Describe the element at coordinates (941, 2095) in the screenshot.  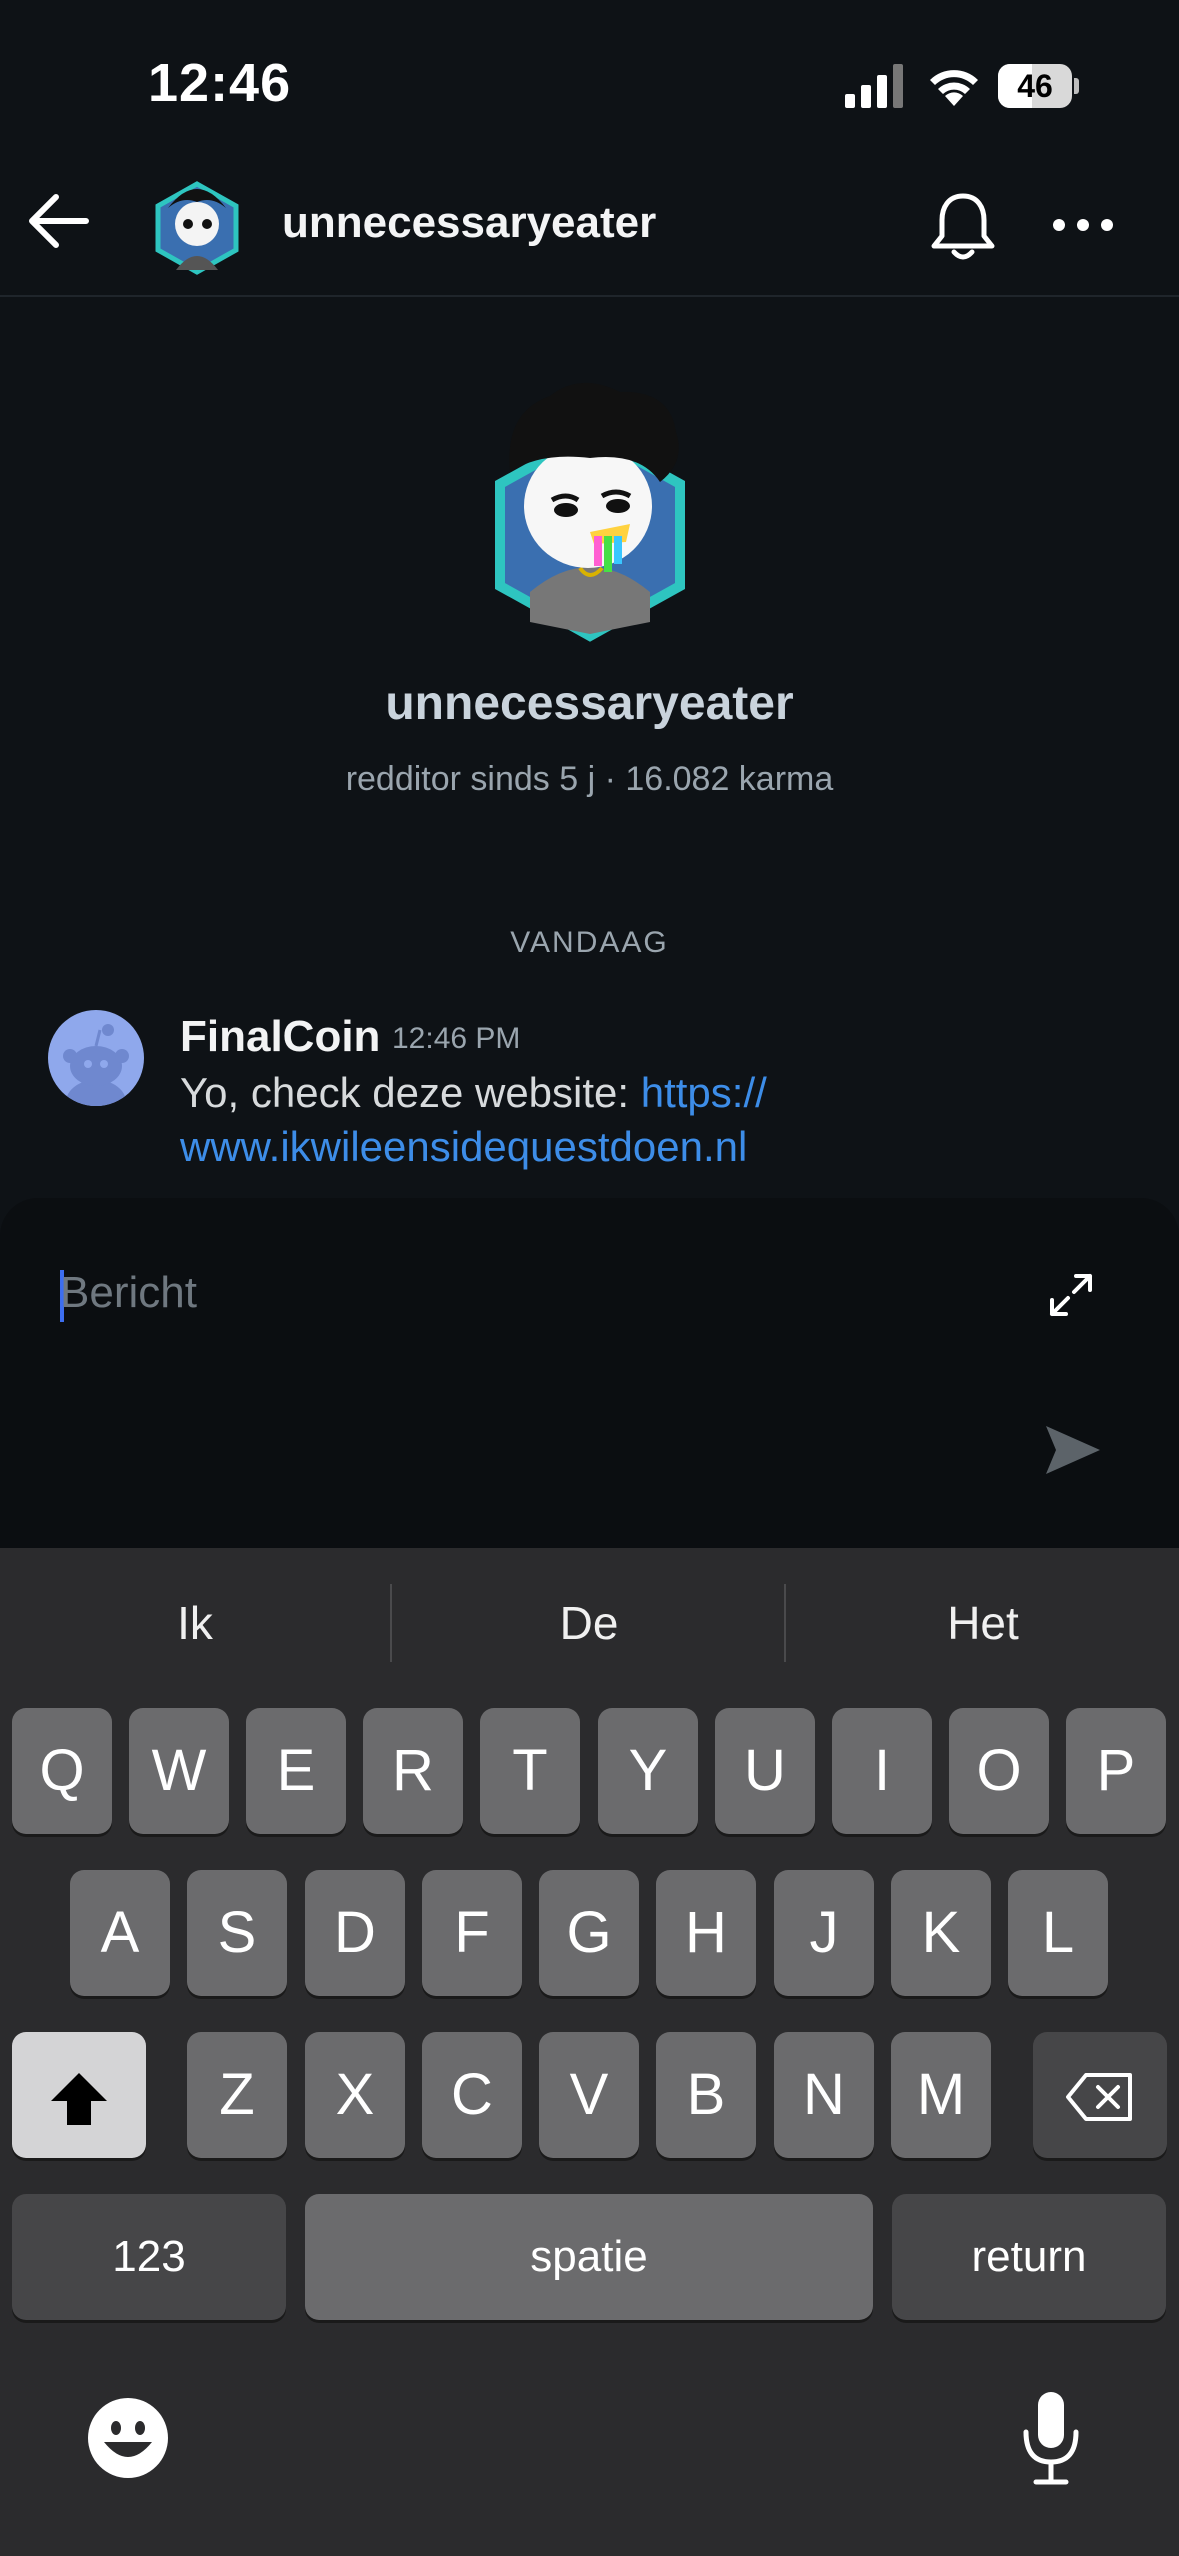
I see `key-m: M` at that location.